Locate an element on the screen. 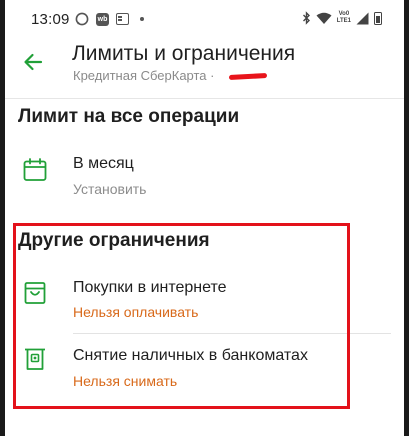 The width and height of the screenshot is (409, 436). list-item-monthly-limit: В месяц Установить is located at coordinates (204, 176).